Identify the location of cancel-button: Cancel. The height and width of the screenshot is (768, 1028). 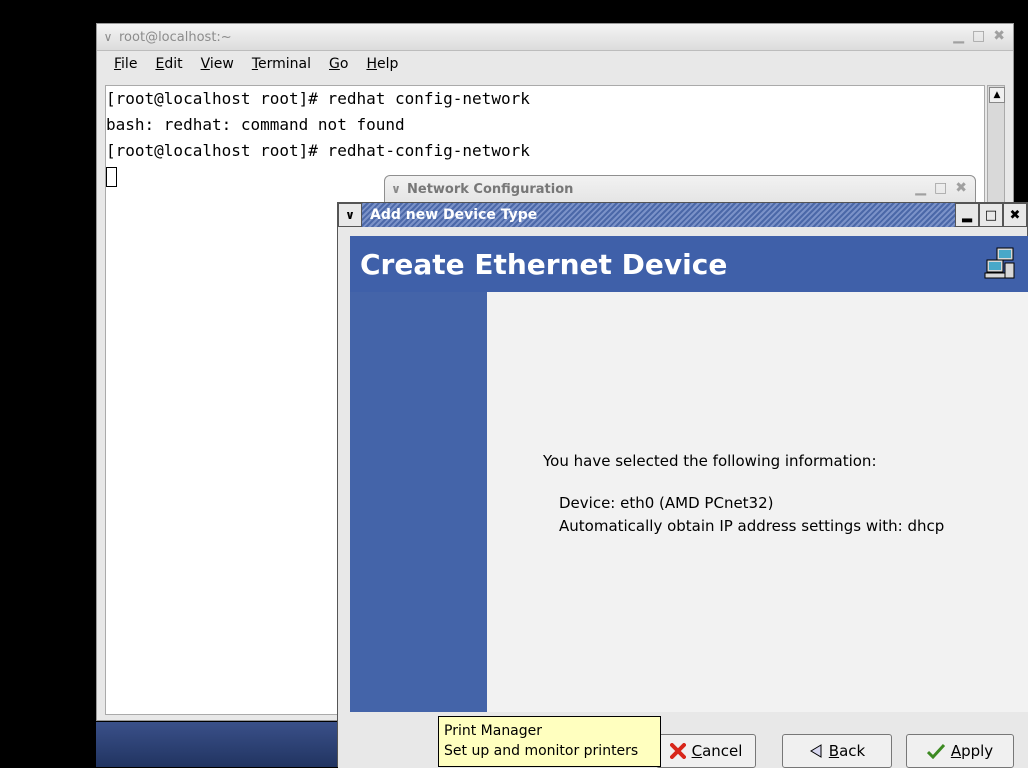
(706, 751).